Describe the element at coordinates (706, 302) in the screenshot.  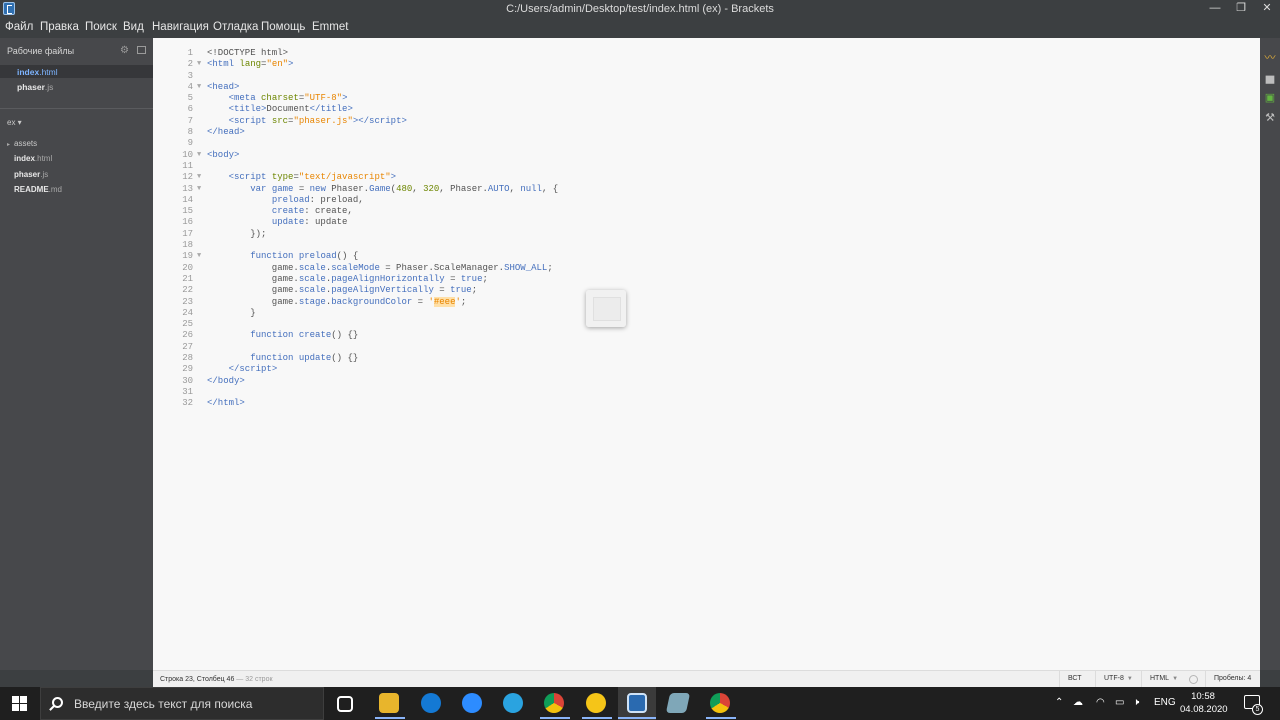
I see `code-line: 23 game.stage.backgroundColor = '#eee';` at that location.